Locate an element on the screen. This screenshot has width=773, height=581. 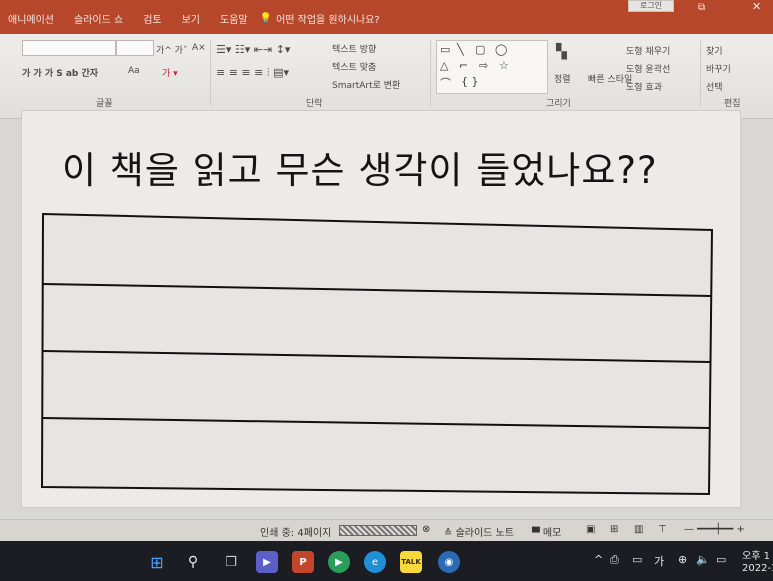
clock-time: 오후 1 is located at coordinates (756, 554).